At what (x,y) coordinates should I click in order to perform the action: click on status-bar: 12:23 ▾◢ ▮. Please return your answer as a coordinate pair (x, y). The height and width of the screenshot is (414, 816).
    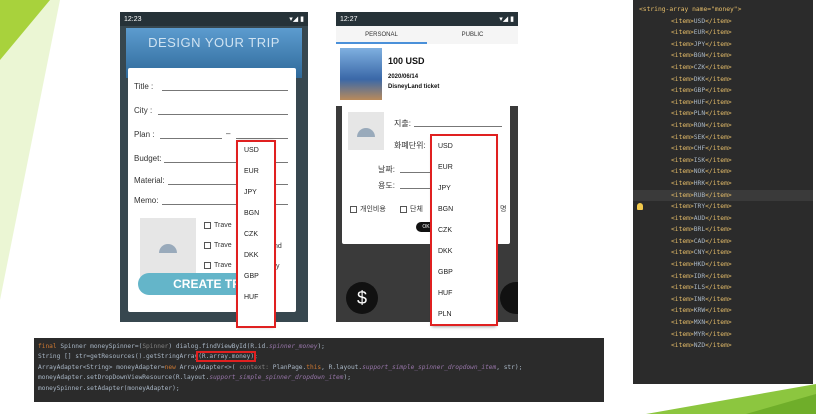
    Looking at the image, I should click on (214, 19).